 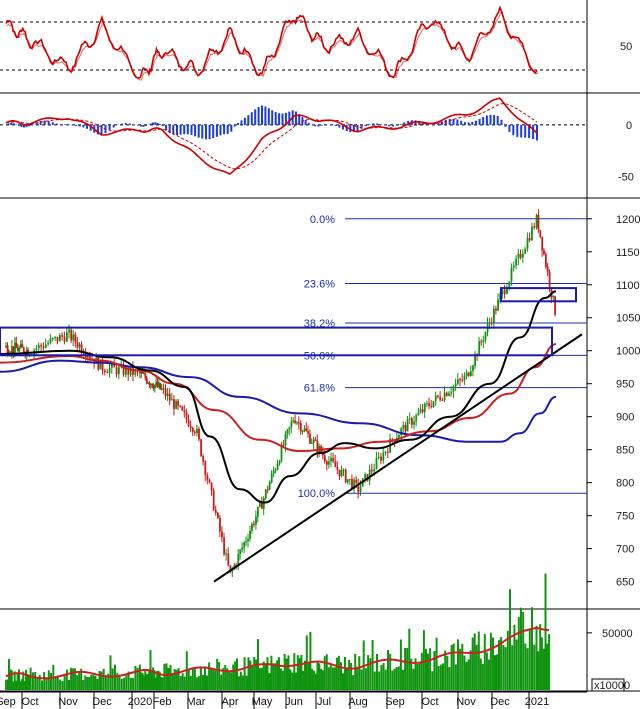 I want to click on price-tick-label: 1200, so click(x=628, y=220).